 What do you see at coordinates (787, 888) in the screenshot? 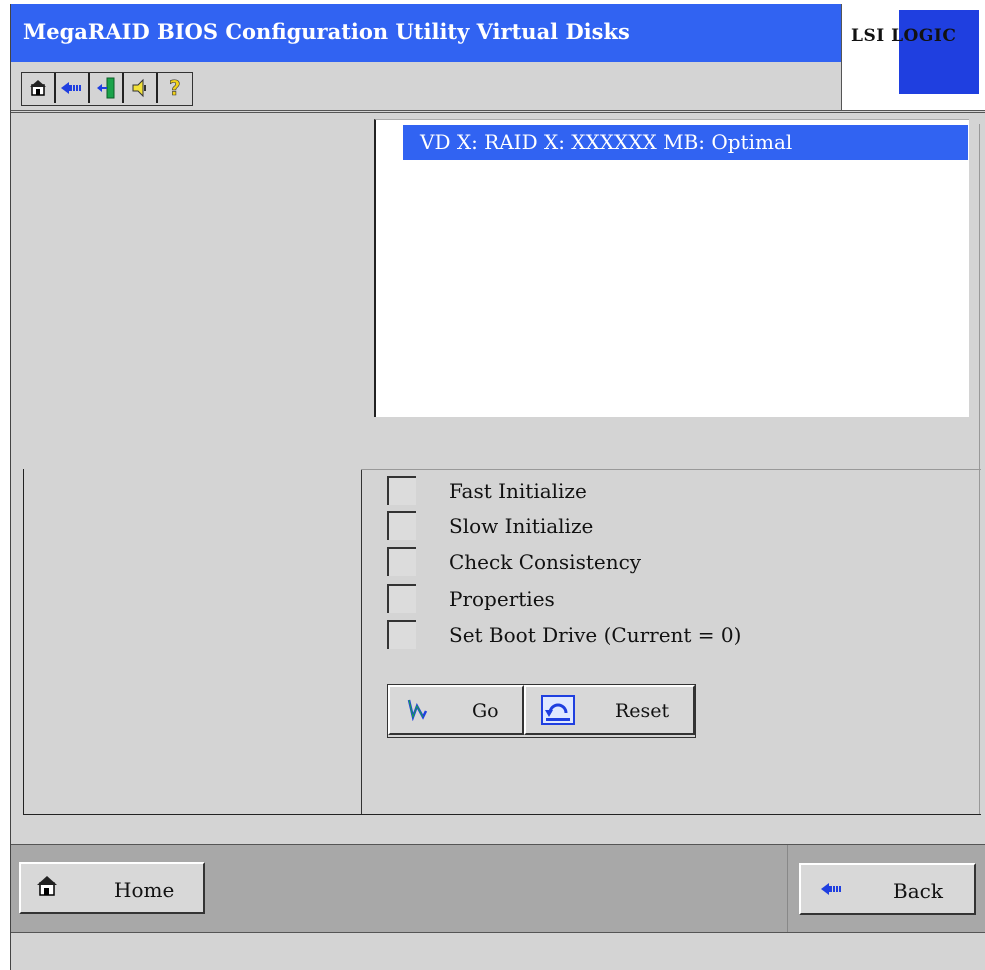
I see `bottom-bar-separator` at bounding box center [787, 888].